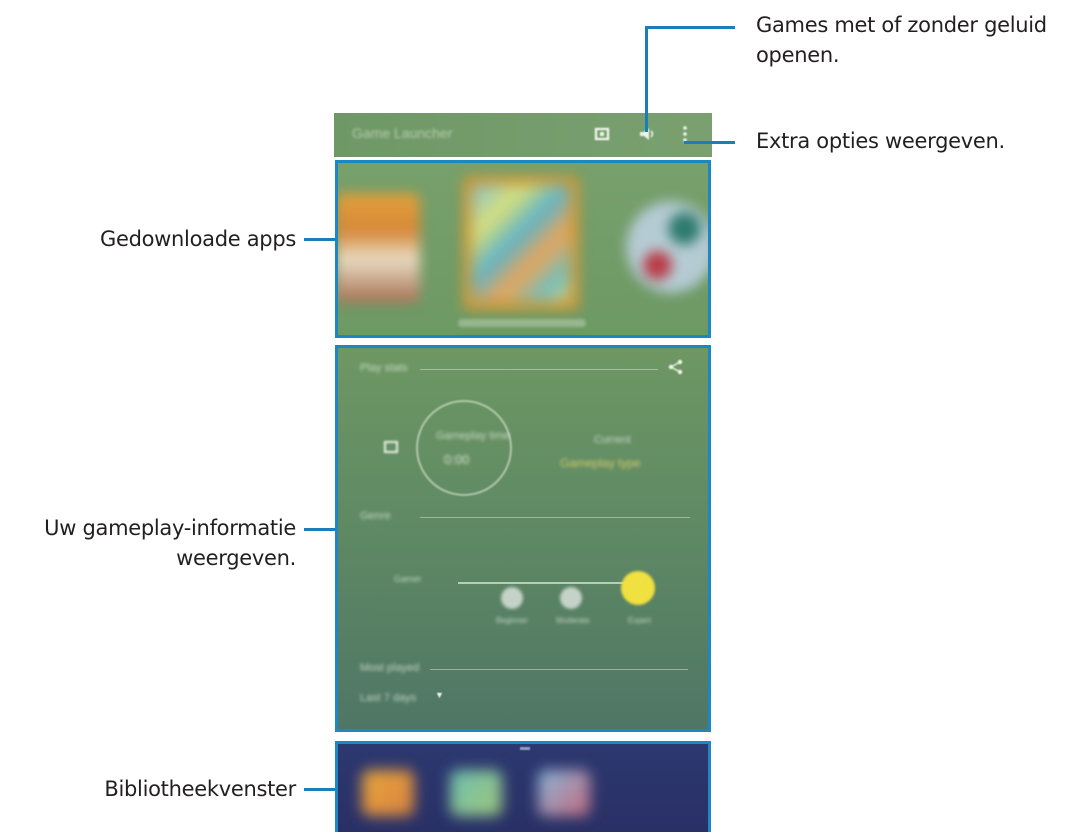 Image resolution: width=1082 pixels, height=832 pixels. I want to click on level-caption: Current, so click(612, 440).